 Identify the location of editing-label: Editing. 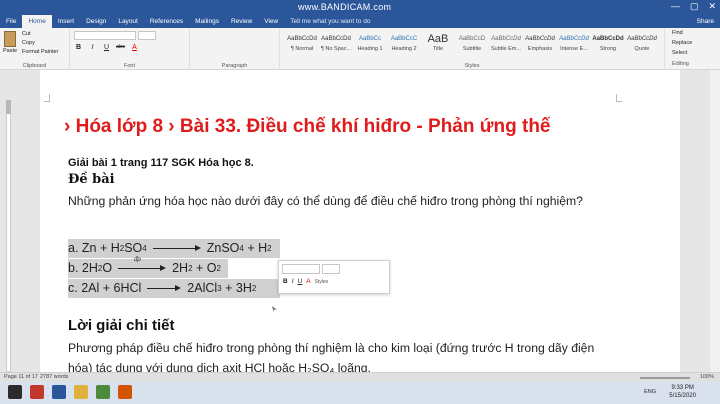
(680, 64).